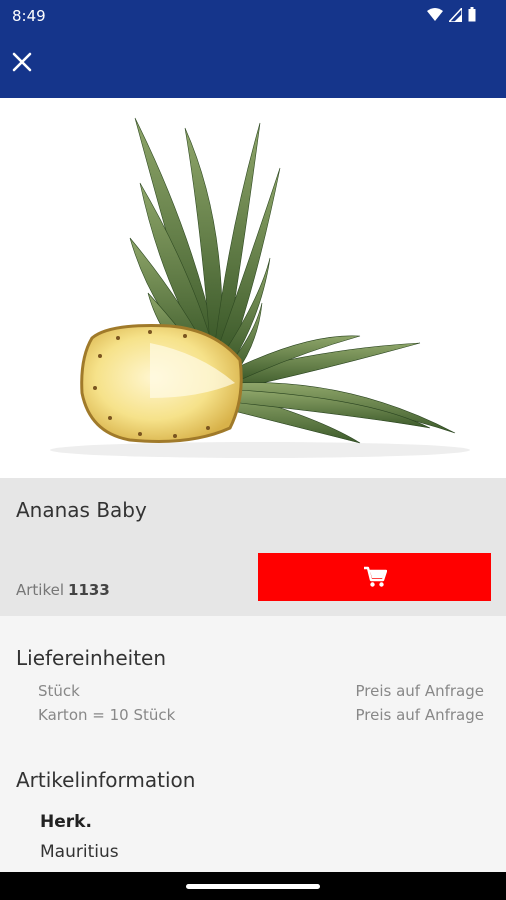 This screenshot has height=900, width=506. I want to click on close-icon, so click(22, 62).